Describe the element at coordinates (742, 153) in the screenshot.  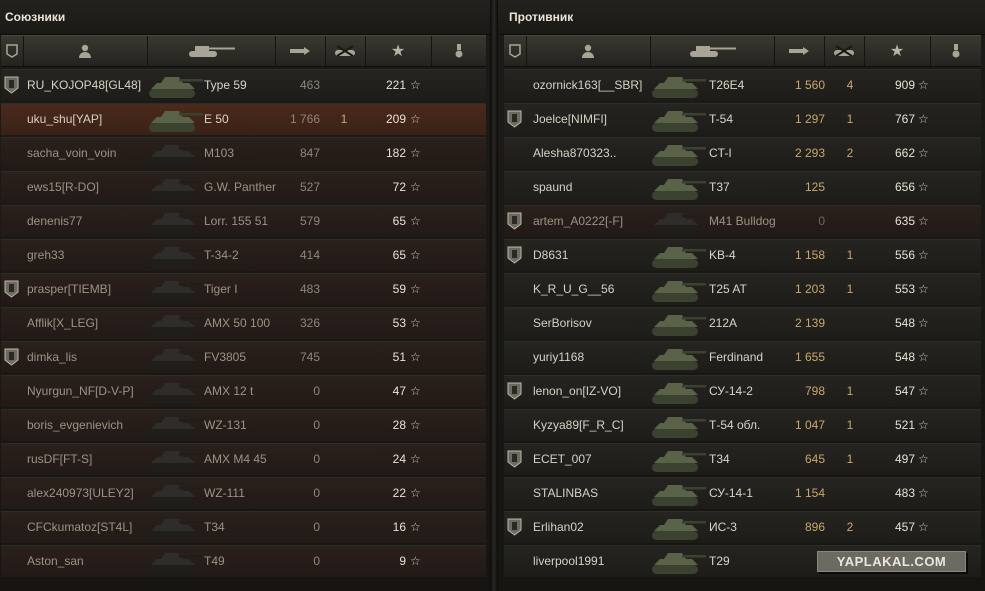
I see `enemies-player-row: Alesha870323.. CT-I 2 293 2 662 ☆` at that location.